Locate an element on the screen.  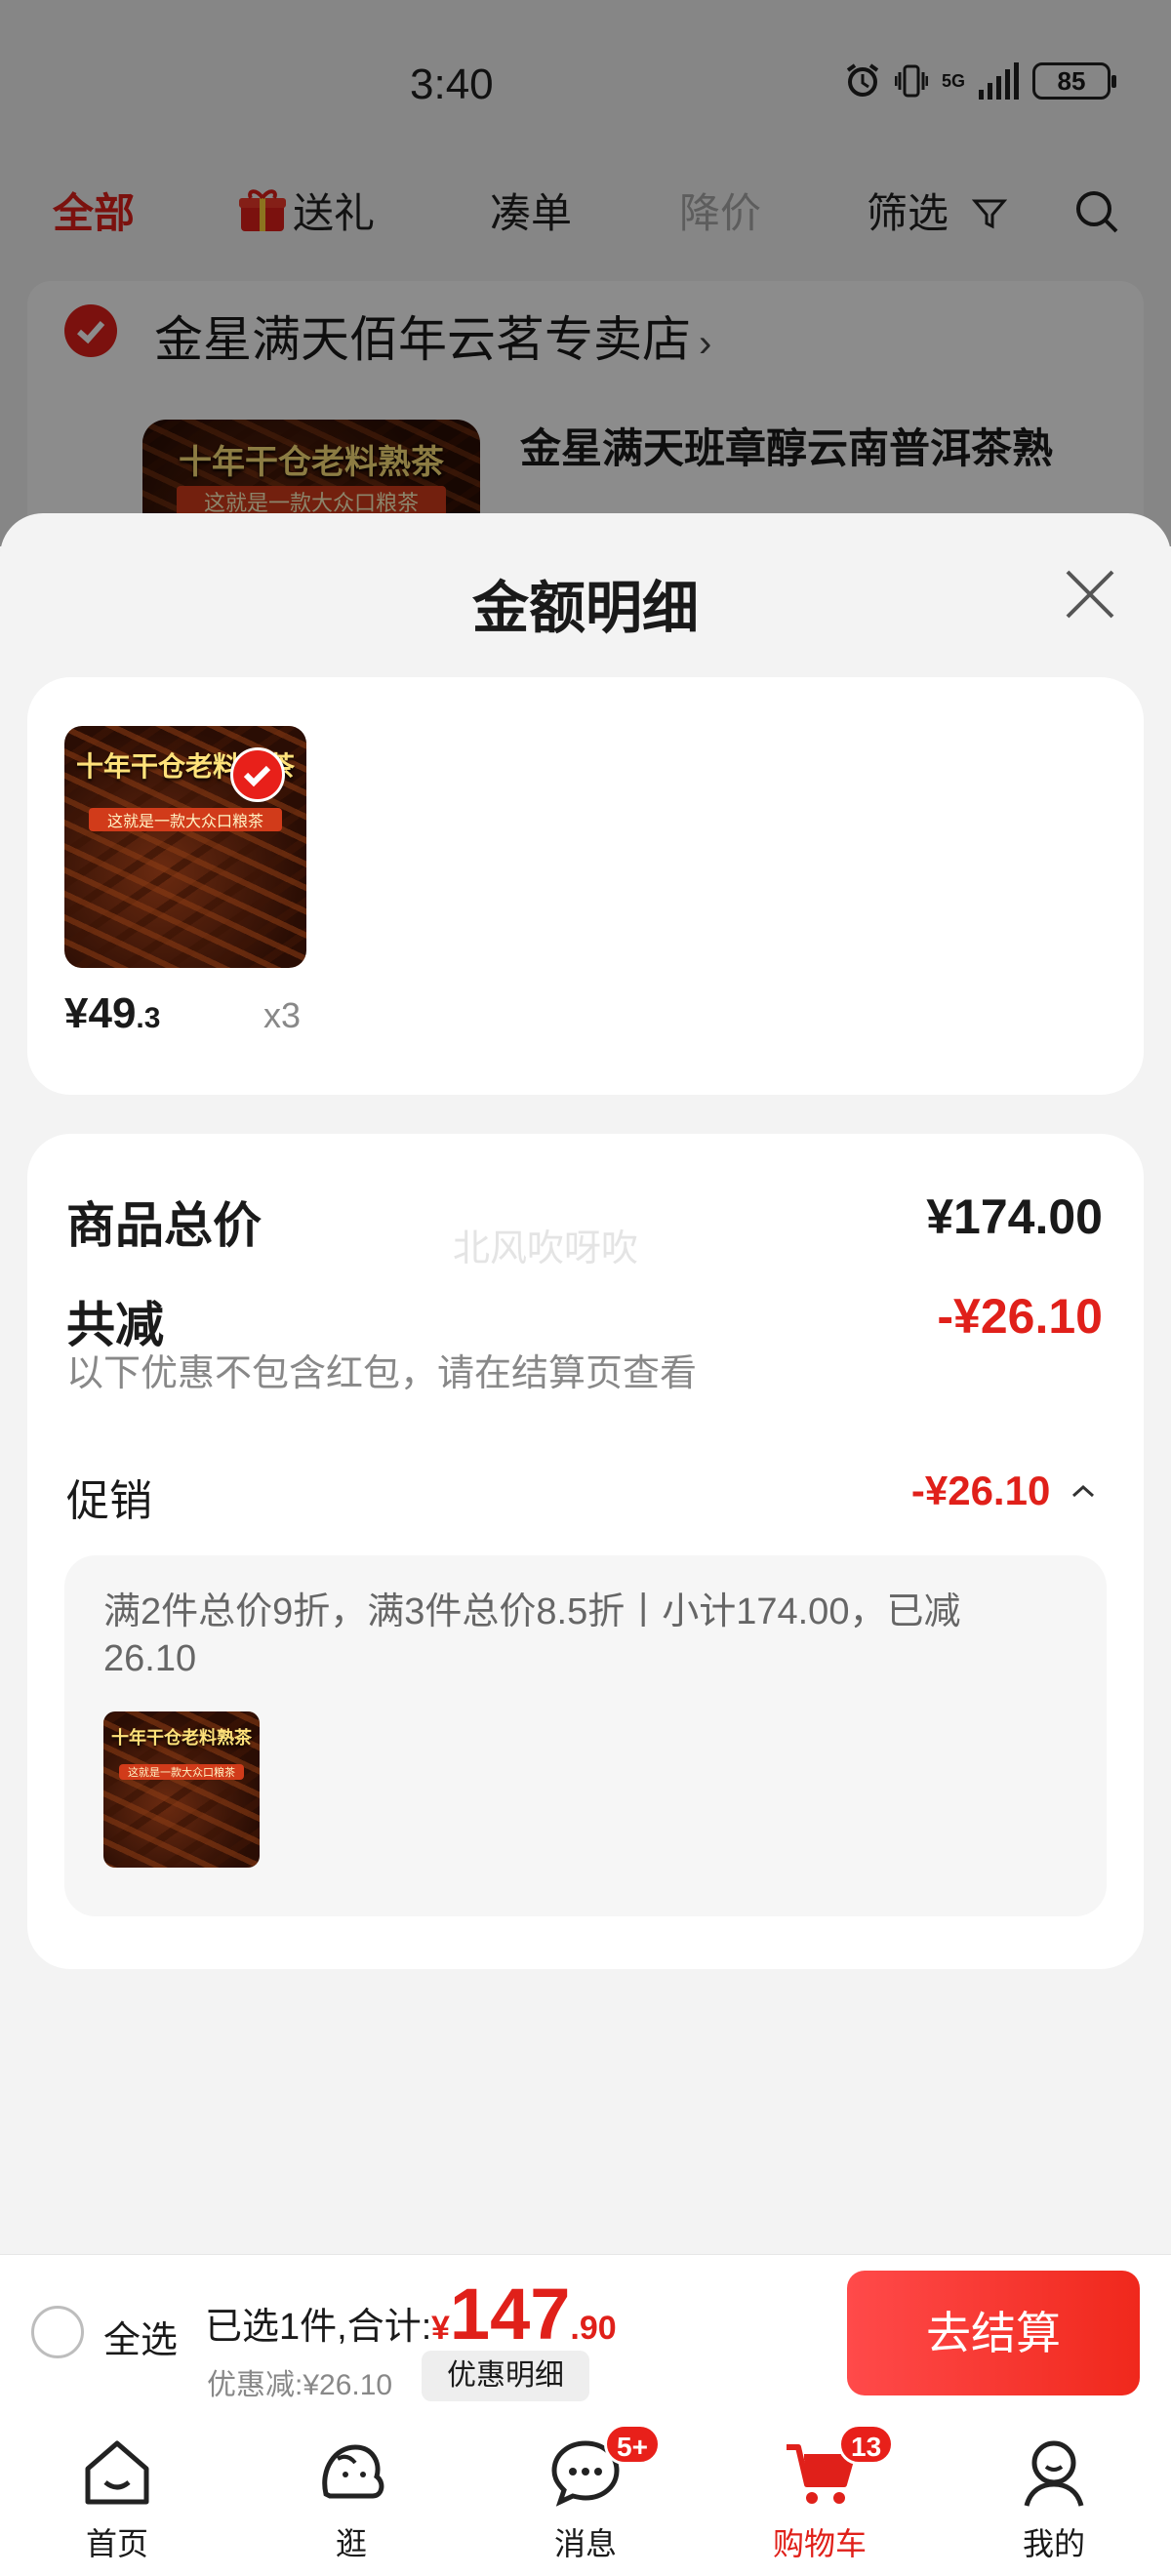
close-icon is located at coordinates (1090, 594).